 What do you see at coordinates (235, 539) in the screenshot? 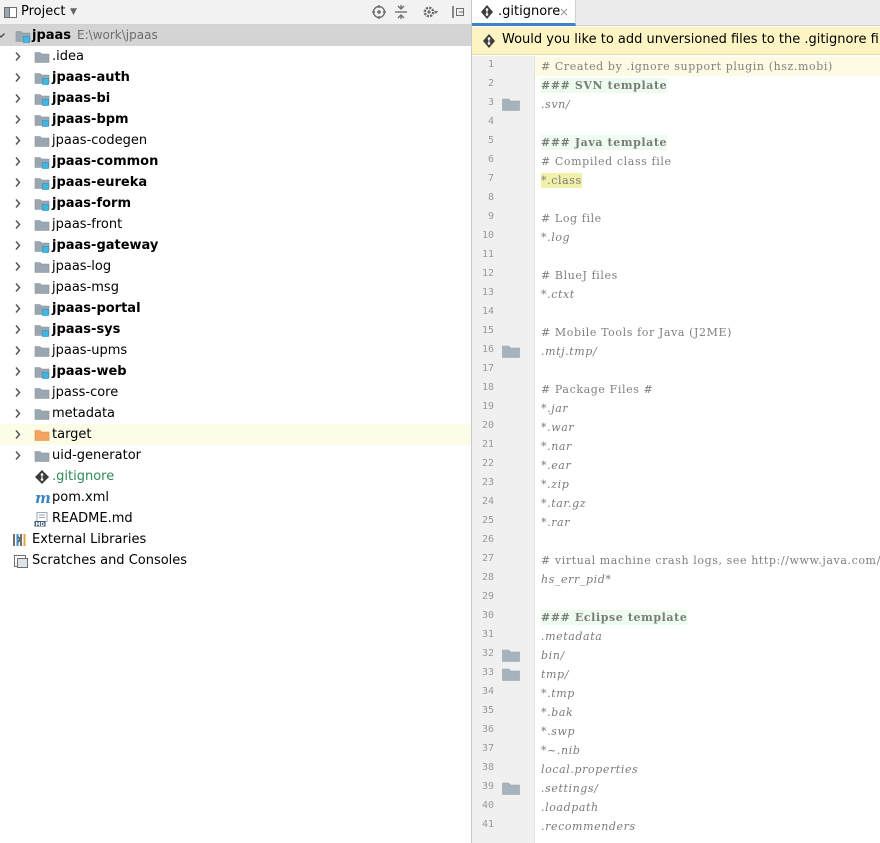
I see `tree-item-external-libraries: External Libraries` at bounding box center [235, 539].